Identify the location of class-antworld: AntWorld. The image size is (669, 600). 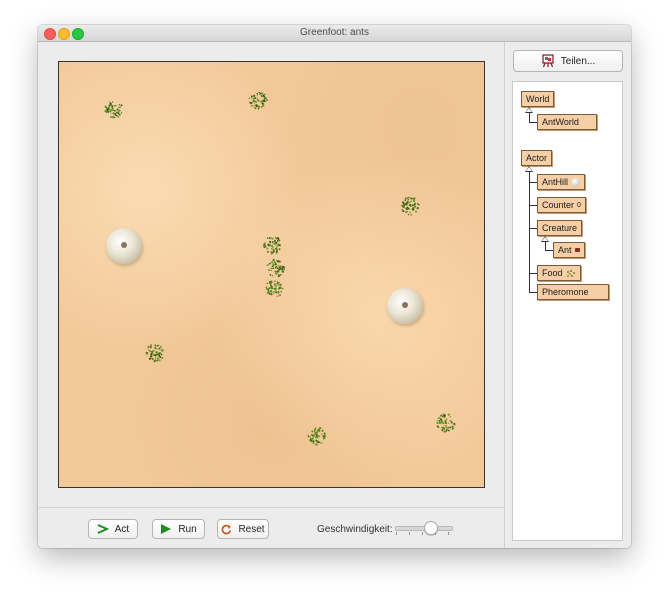
(567, 122).